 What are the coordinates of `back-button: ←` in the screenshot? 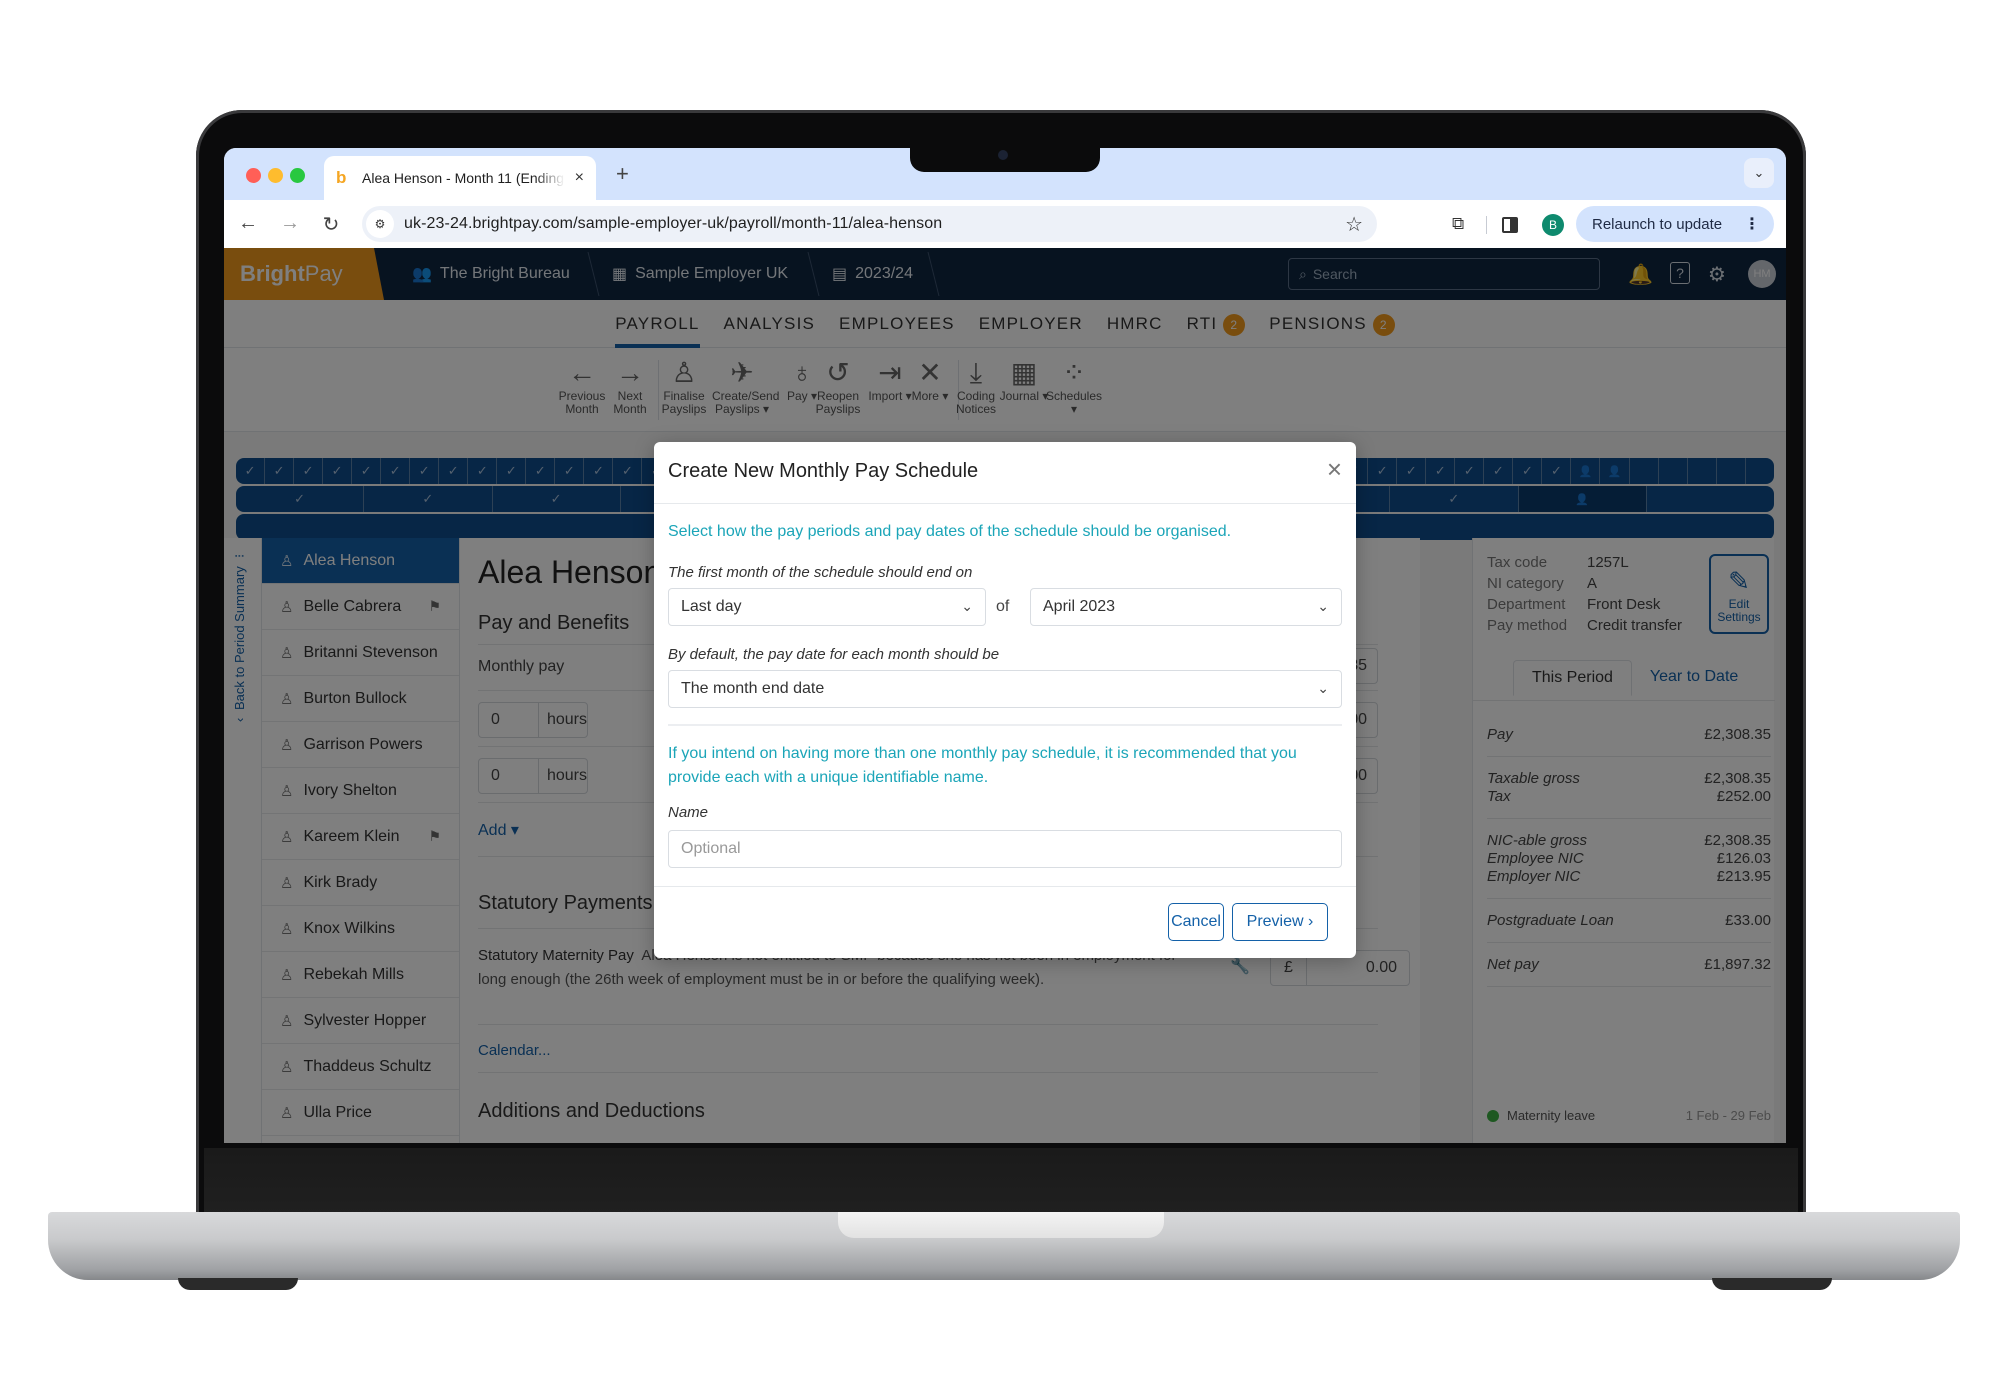 It's located at (248, 223).